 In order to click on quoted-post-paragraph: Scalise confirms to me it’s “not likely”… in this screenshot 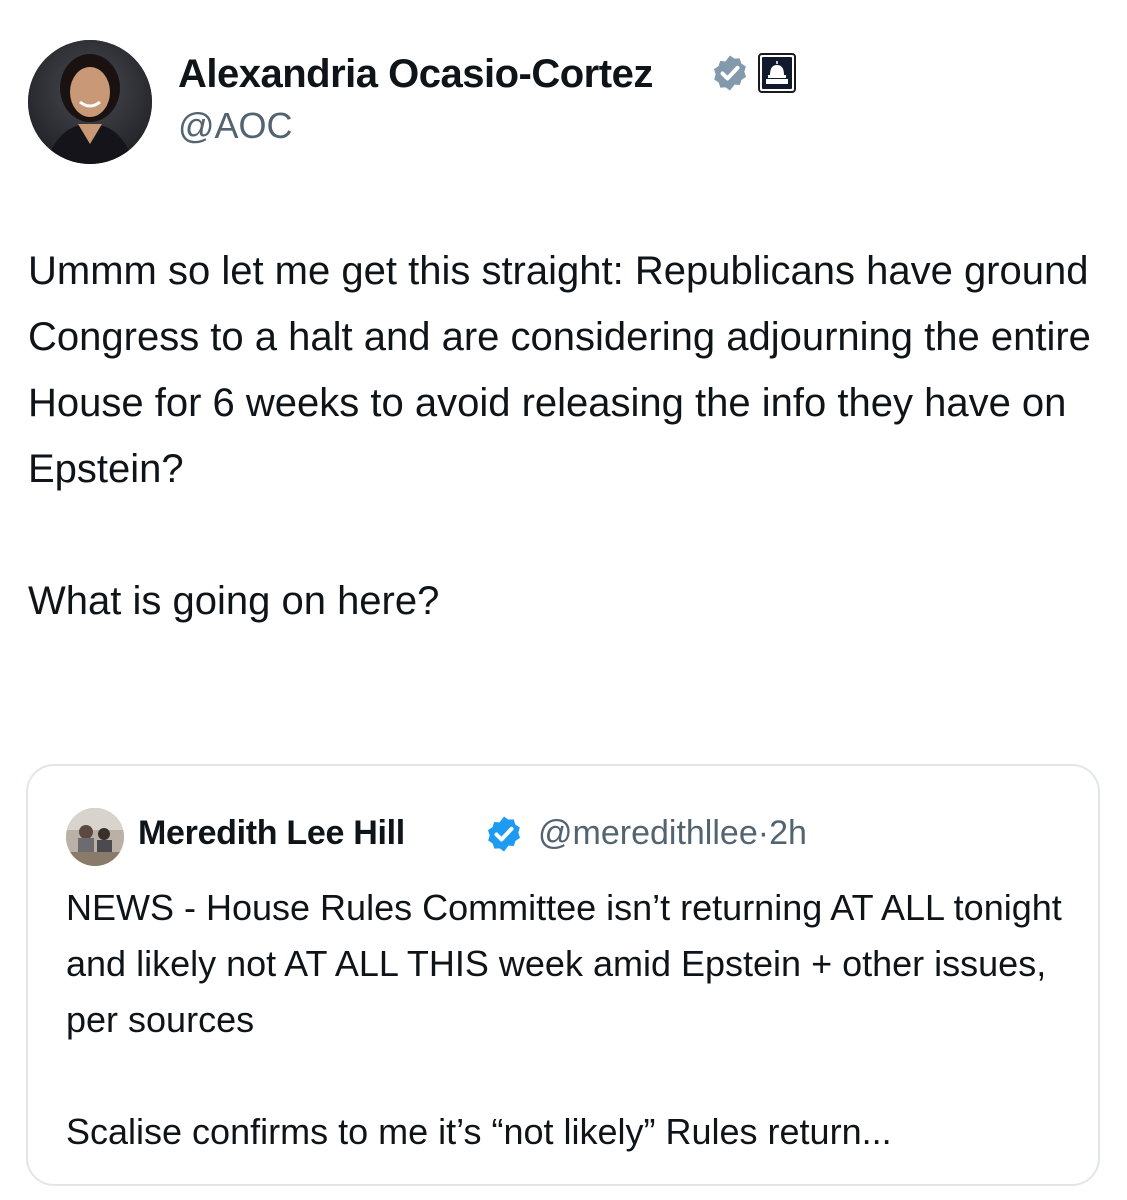, I will do `click(479, 1131)`.